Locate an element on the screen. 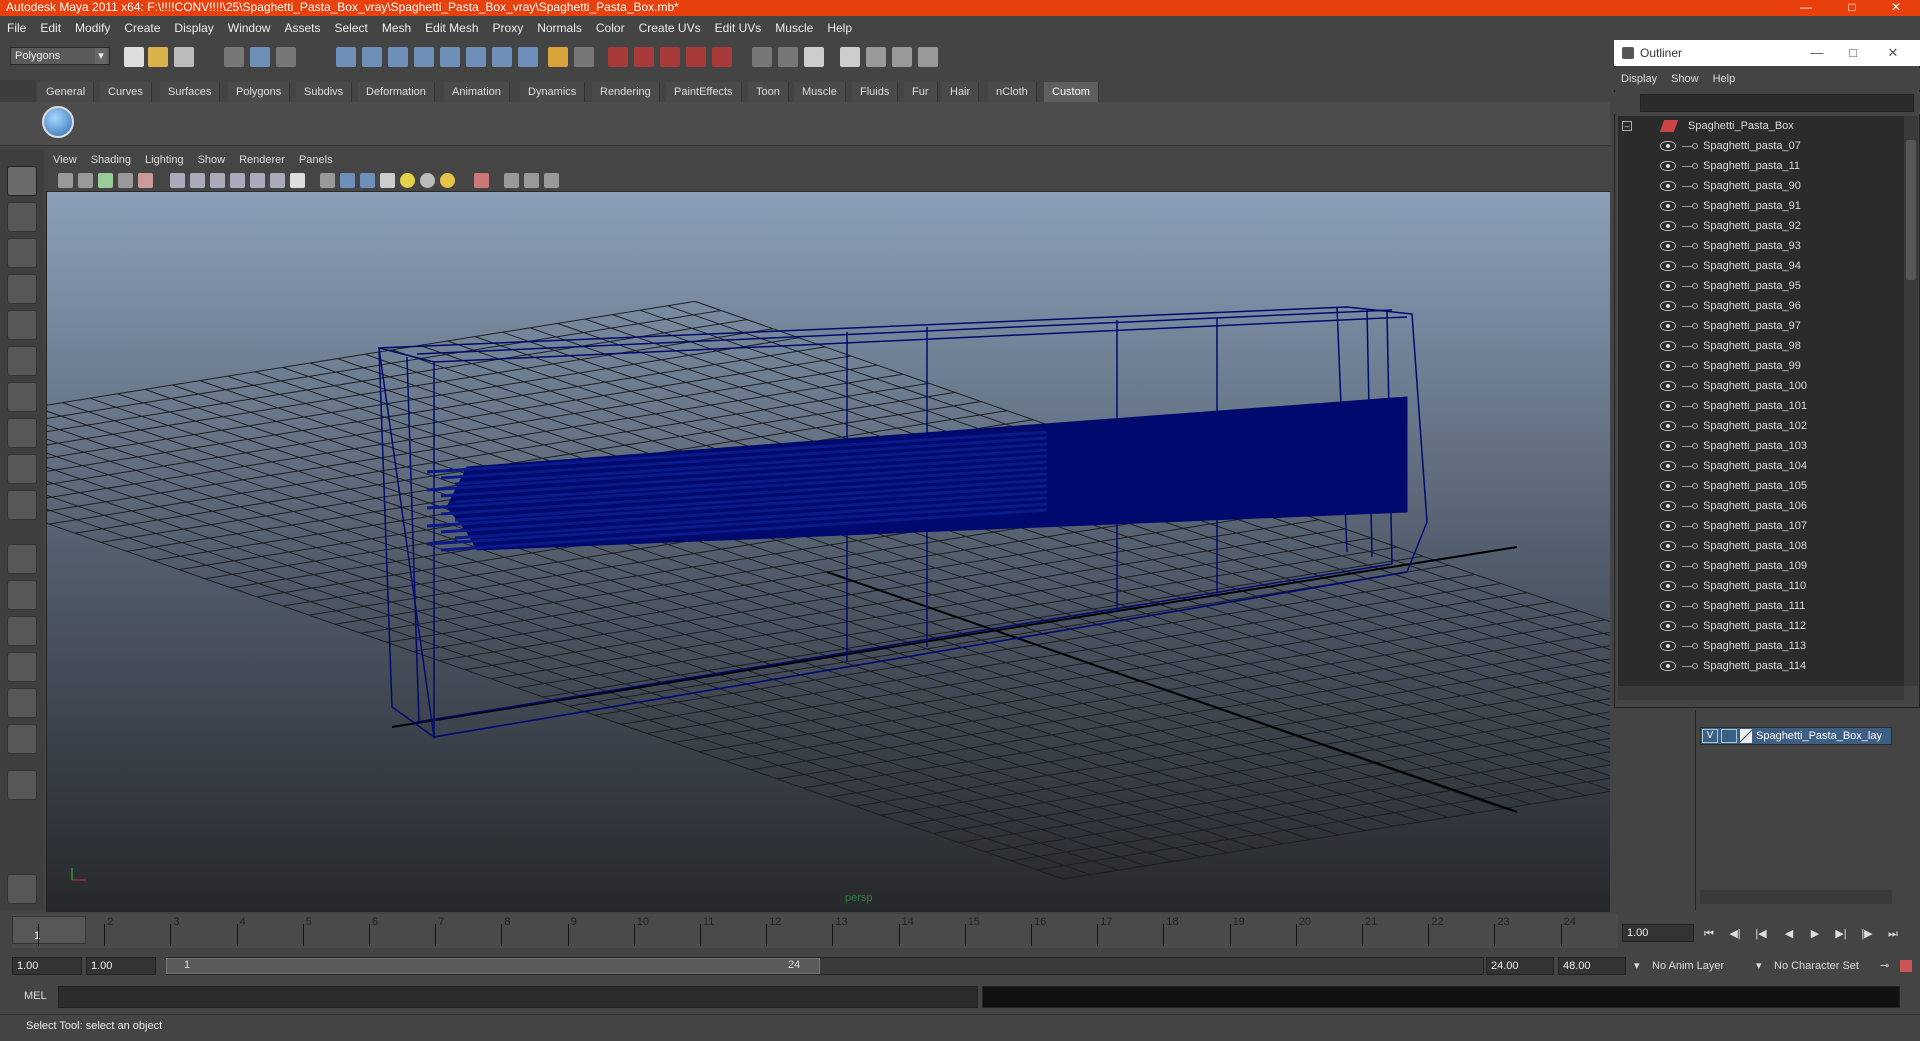 The width and height of the screenshot is (1920, 1041). range-slider-handle is located at coordinates (493, 966).